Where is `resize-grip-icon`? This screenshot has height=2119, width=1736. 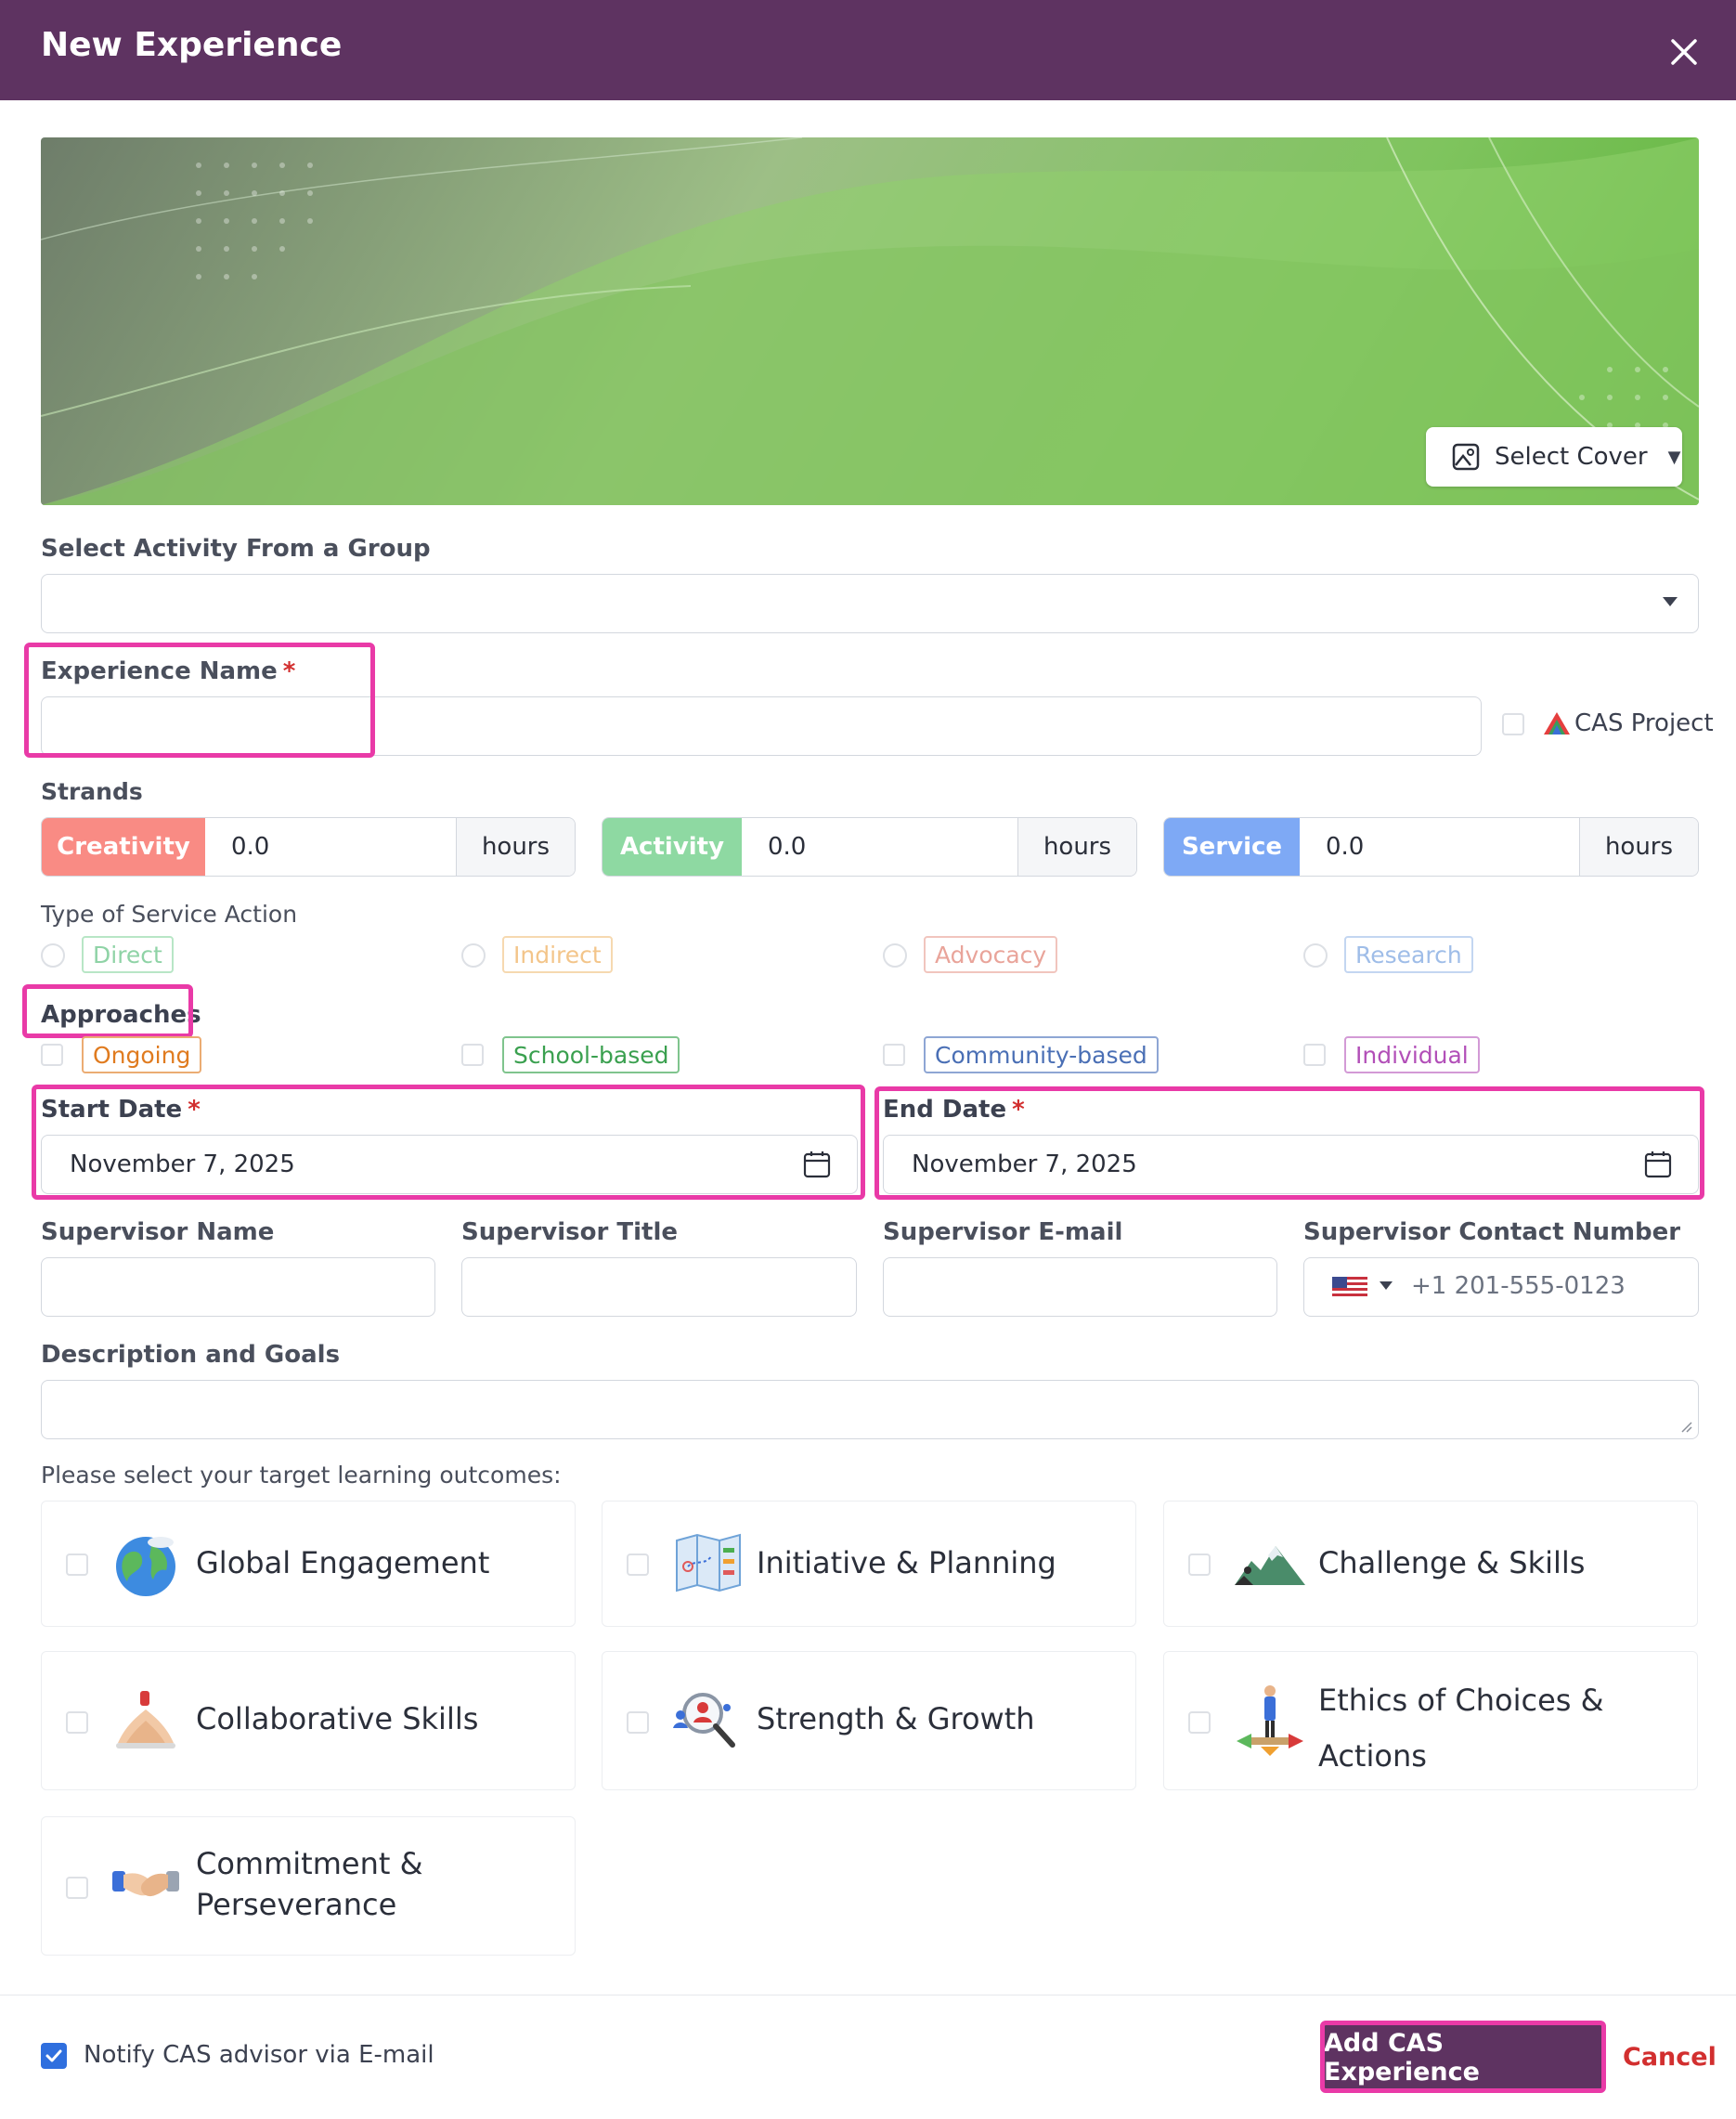 resize-grip-icon is located at coordinates (1685, 1426).